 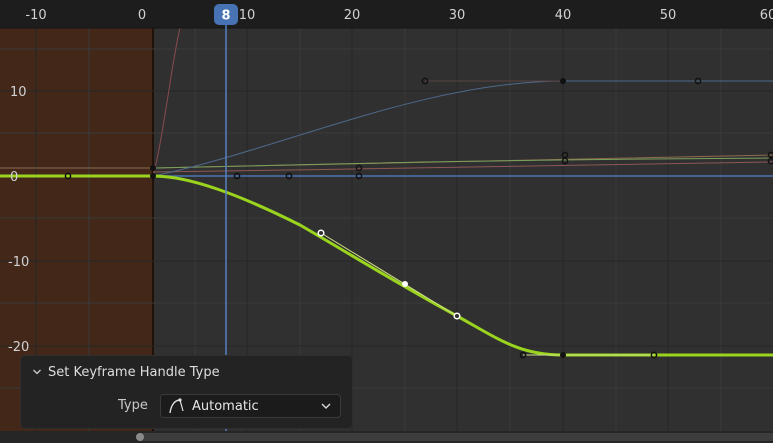 I want to click on panel-header: Set Keyframe Handle Type, so click(x=126, y=372).